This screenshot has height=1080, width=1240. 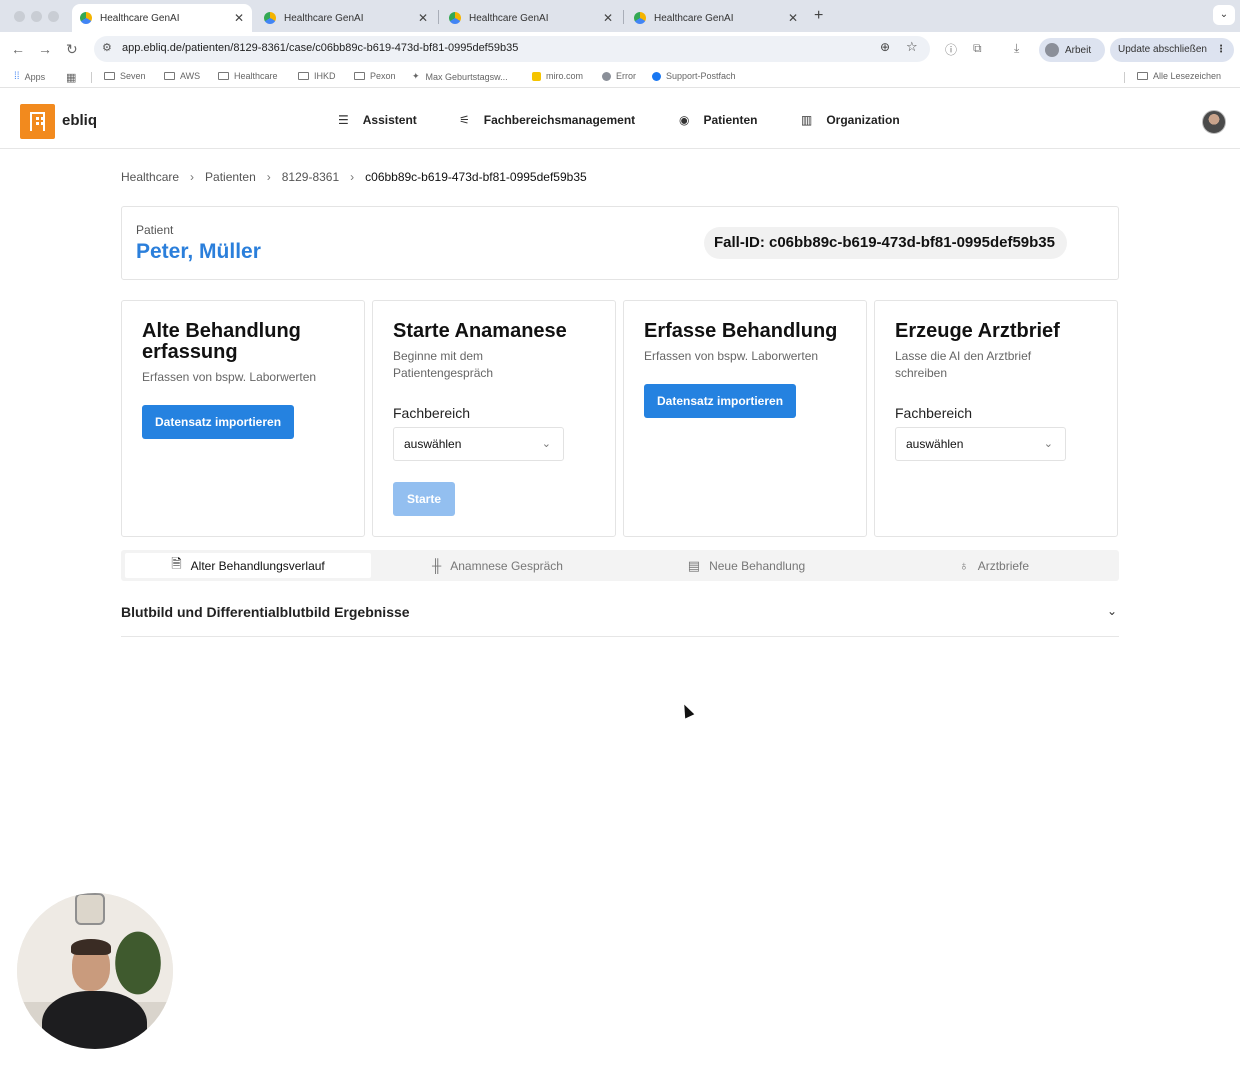 I want to click on tab-anamnese-gespraech: ╫ Anamnese Gespräch, so click(x=497, y=565).